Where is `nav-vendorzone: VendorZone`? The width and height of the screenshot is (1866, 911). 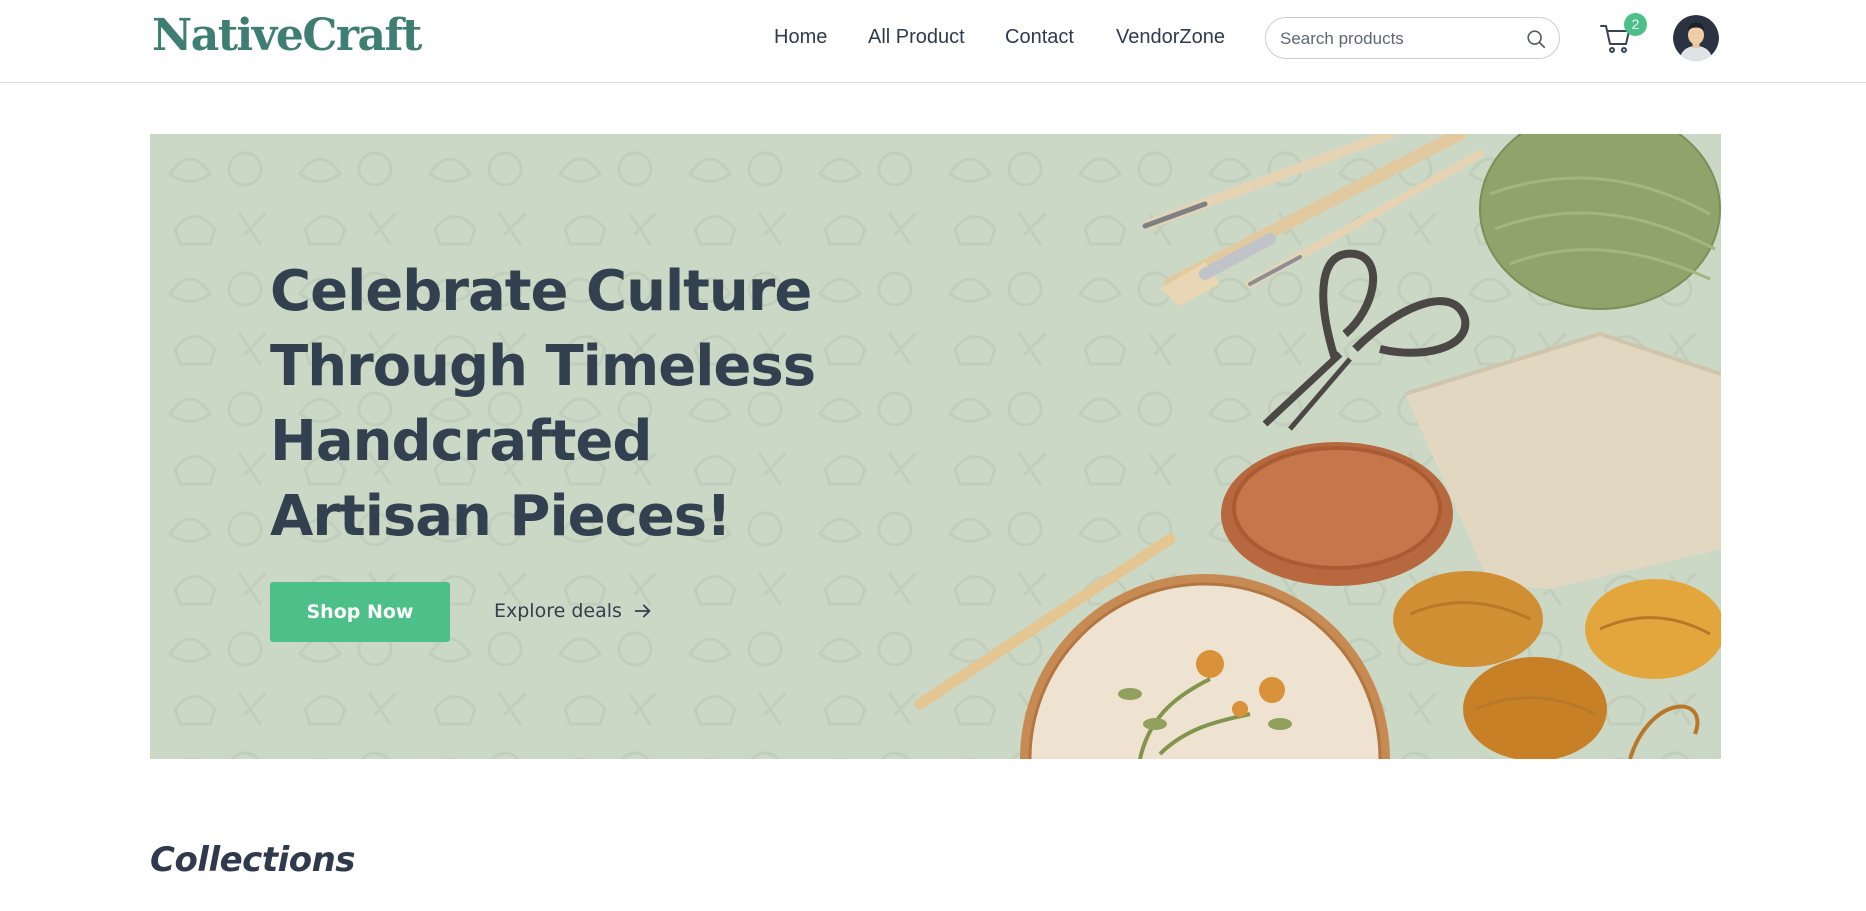 nav-vendorzone: VendorZone is located at coordinates (1170, 37).